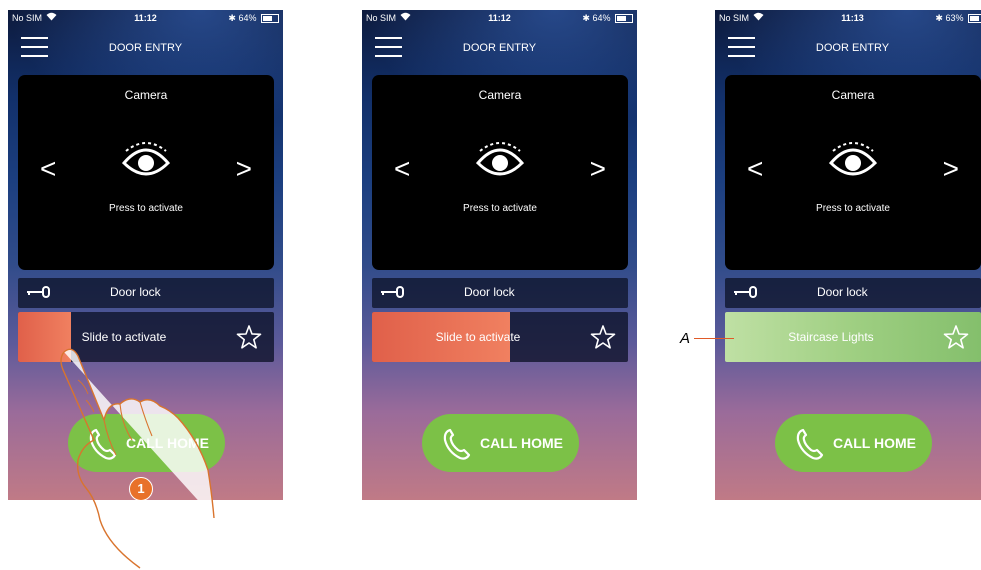 The width and height of the screenshot is (981, 570). Describe the element at coordinates (850, 19) in the screenshot. I see `status-bar: No SIM 11:13 ✱ 63%` at that location.